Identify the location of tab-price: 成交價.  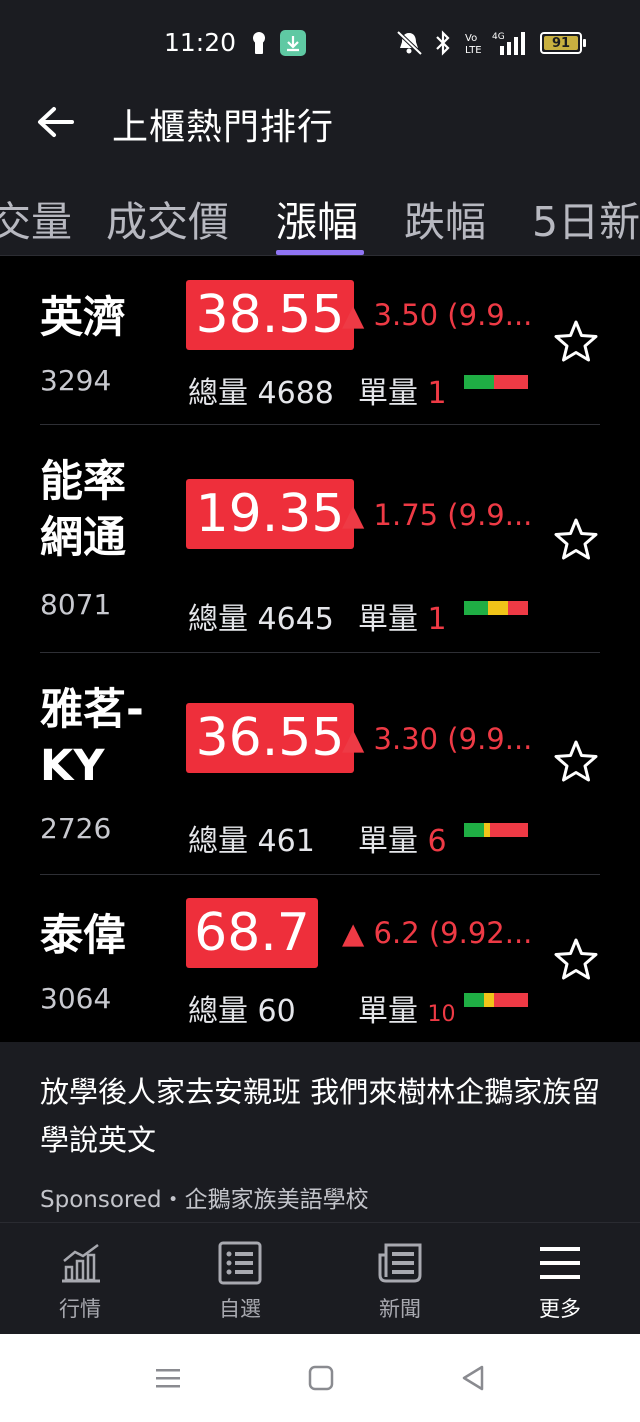
(167, 218).